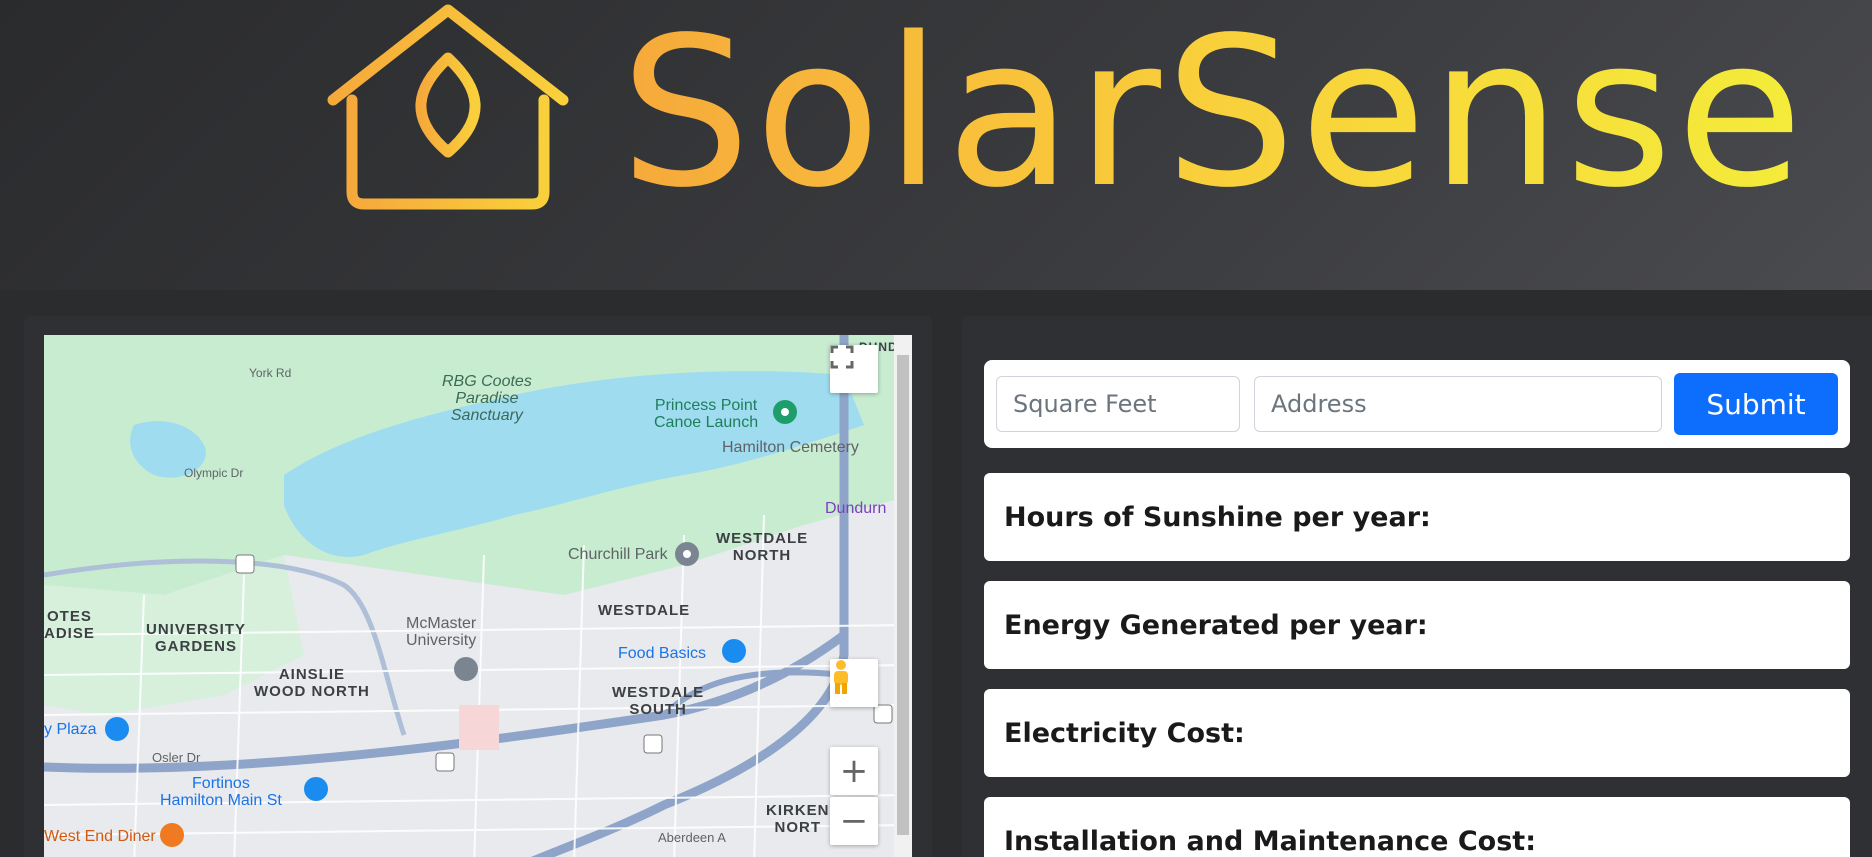  I want to click on installation-card: Installation and Maintenance Cost:, so click(1417, 827).